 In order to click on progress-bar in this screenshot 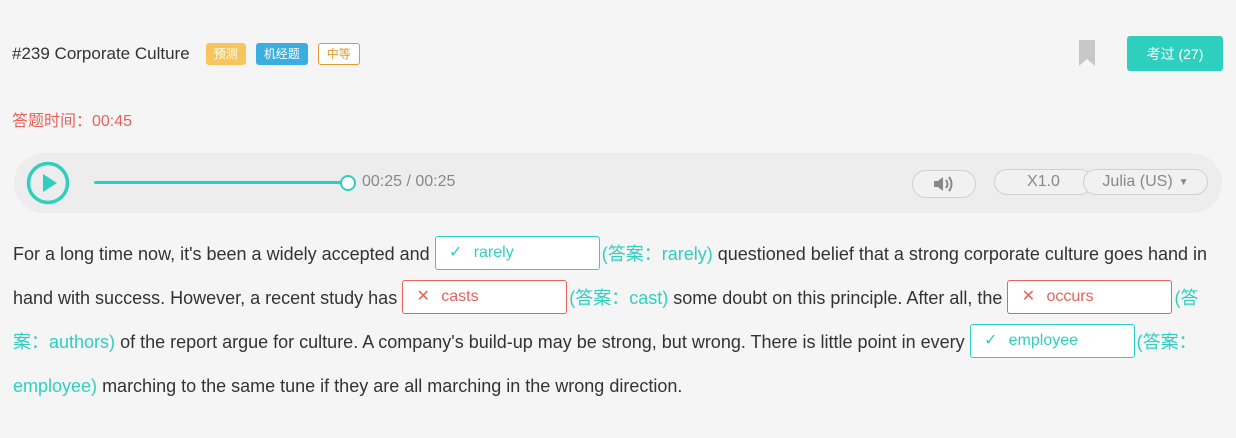, I will do `click(221, 182)`.